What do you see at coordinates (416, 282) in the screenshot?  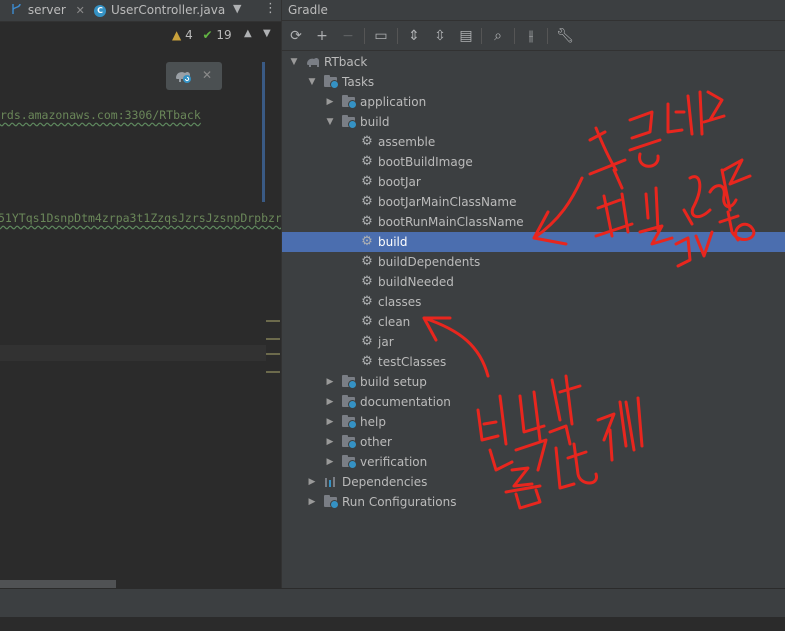 I see `task-label: buildNeeded` at bounding box center [416, 282].